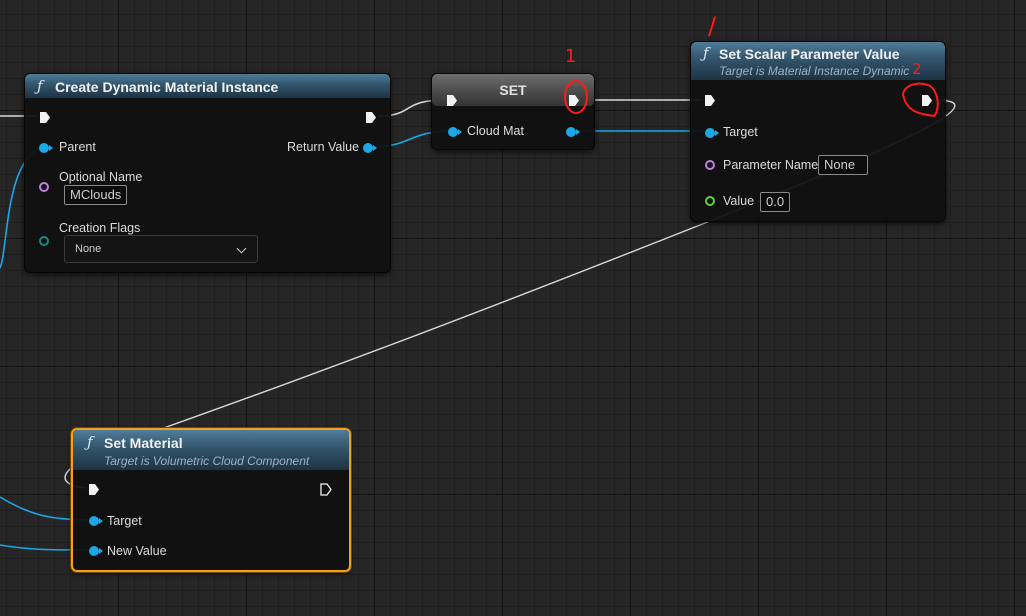 This screenshot has height=616, width=1026. What do you see at coordinates (161, 249) in the screenshot?
I see `creation-flags-dropdown: None` at bounding box center [161, 249].